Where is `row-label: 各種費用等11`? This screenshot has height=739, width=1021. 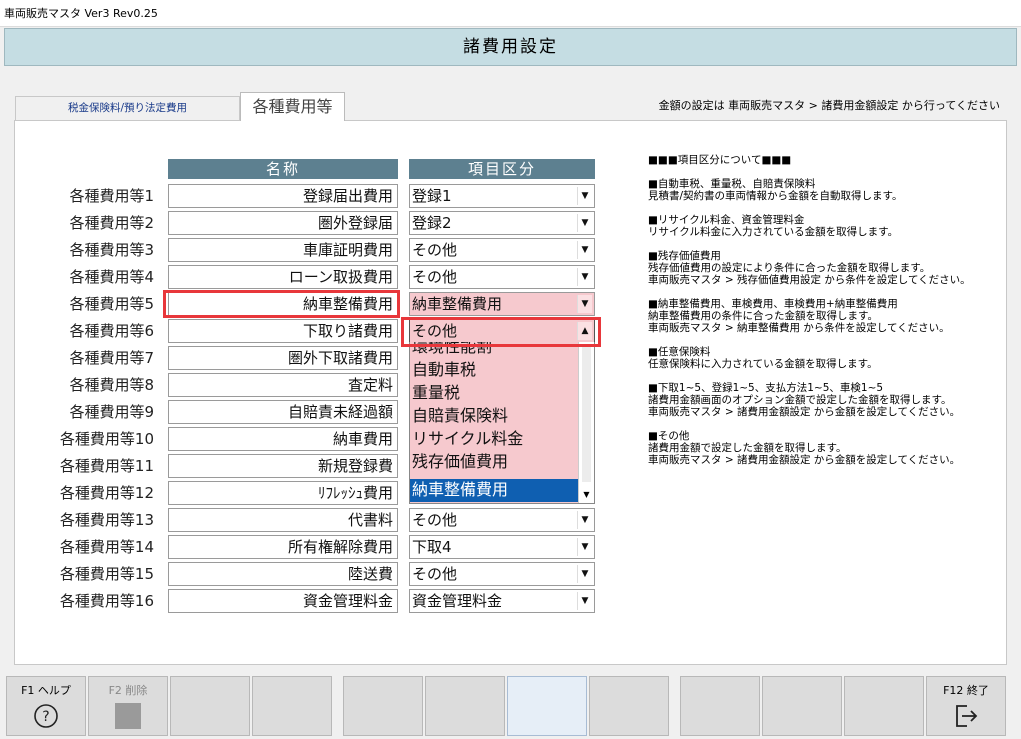 row-label: 各種費用等11 is located at coordinates (106, 466).